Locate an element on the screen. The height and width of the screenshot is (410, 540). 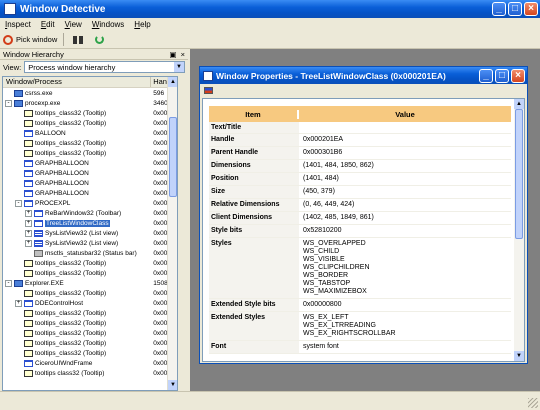
column-header-name: Window/Process is located at coordinates (77, 82).